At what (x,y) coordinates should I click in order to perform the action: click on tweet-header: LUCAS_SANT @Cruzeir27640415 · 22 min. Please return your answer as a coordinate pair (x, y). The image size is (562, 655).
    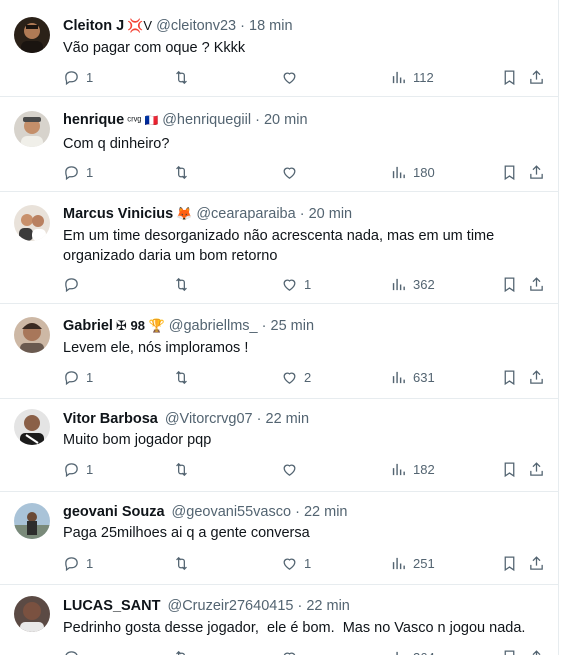
    Looking at the image, I should click on (206, 606).